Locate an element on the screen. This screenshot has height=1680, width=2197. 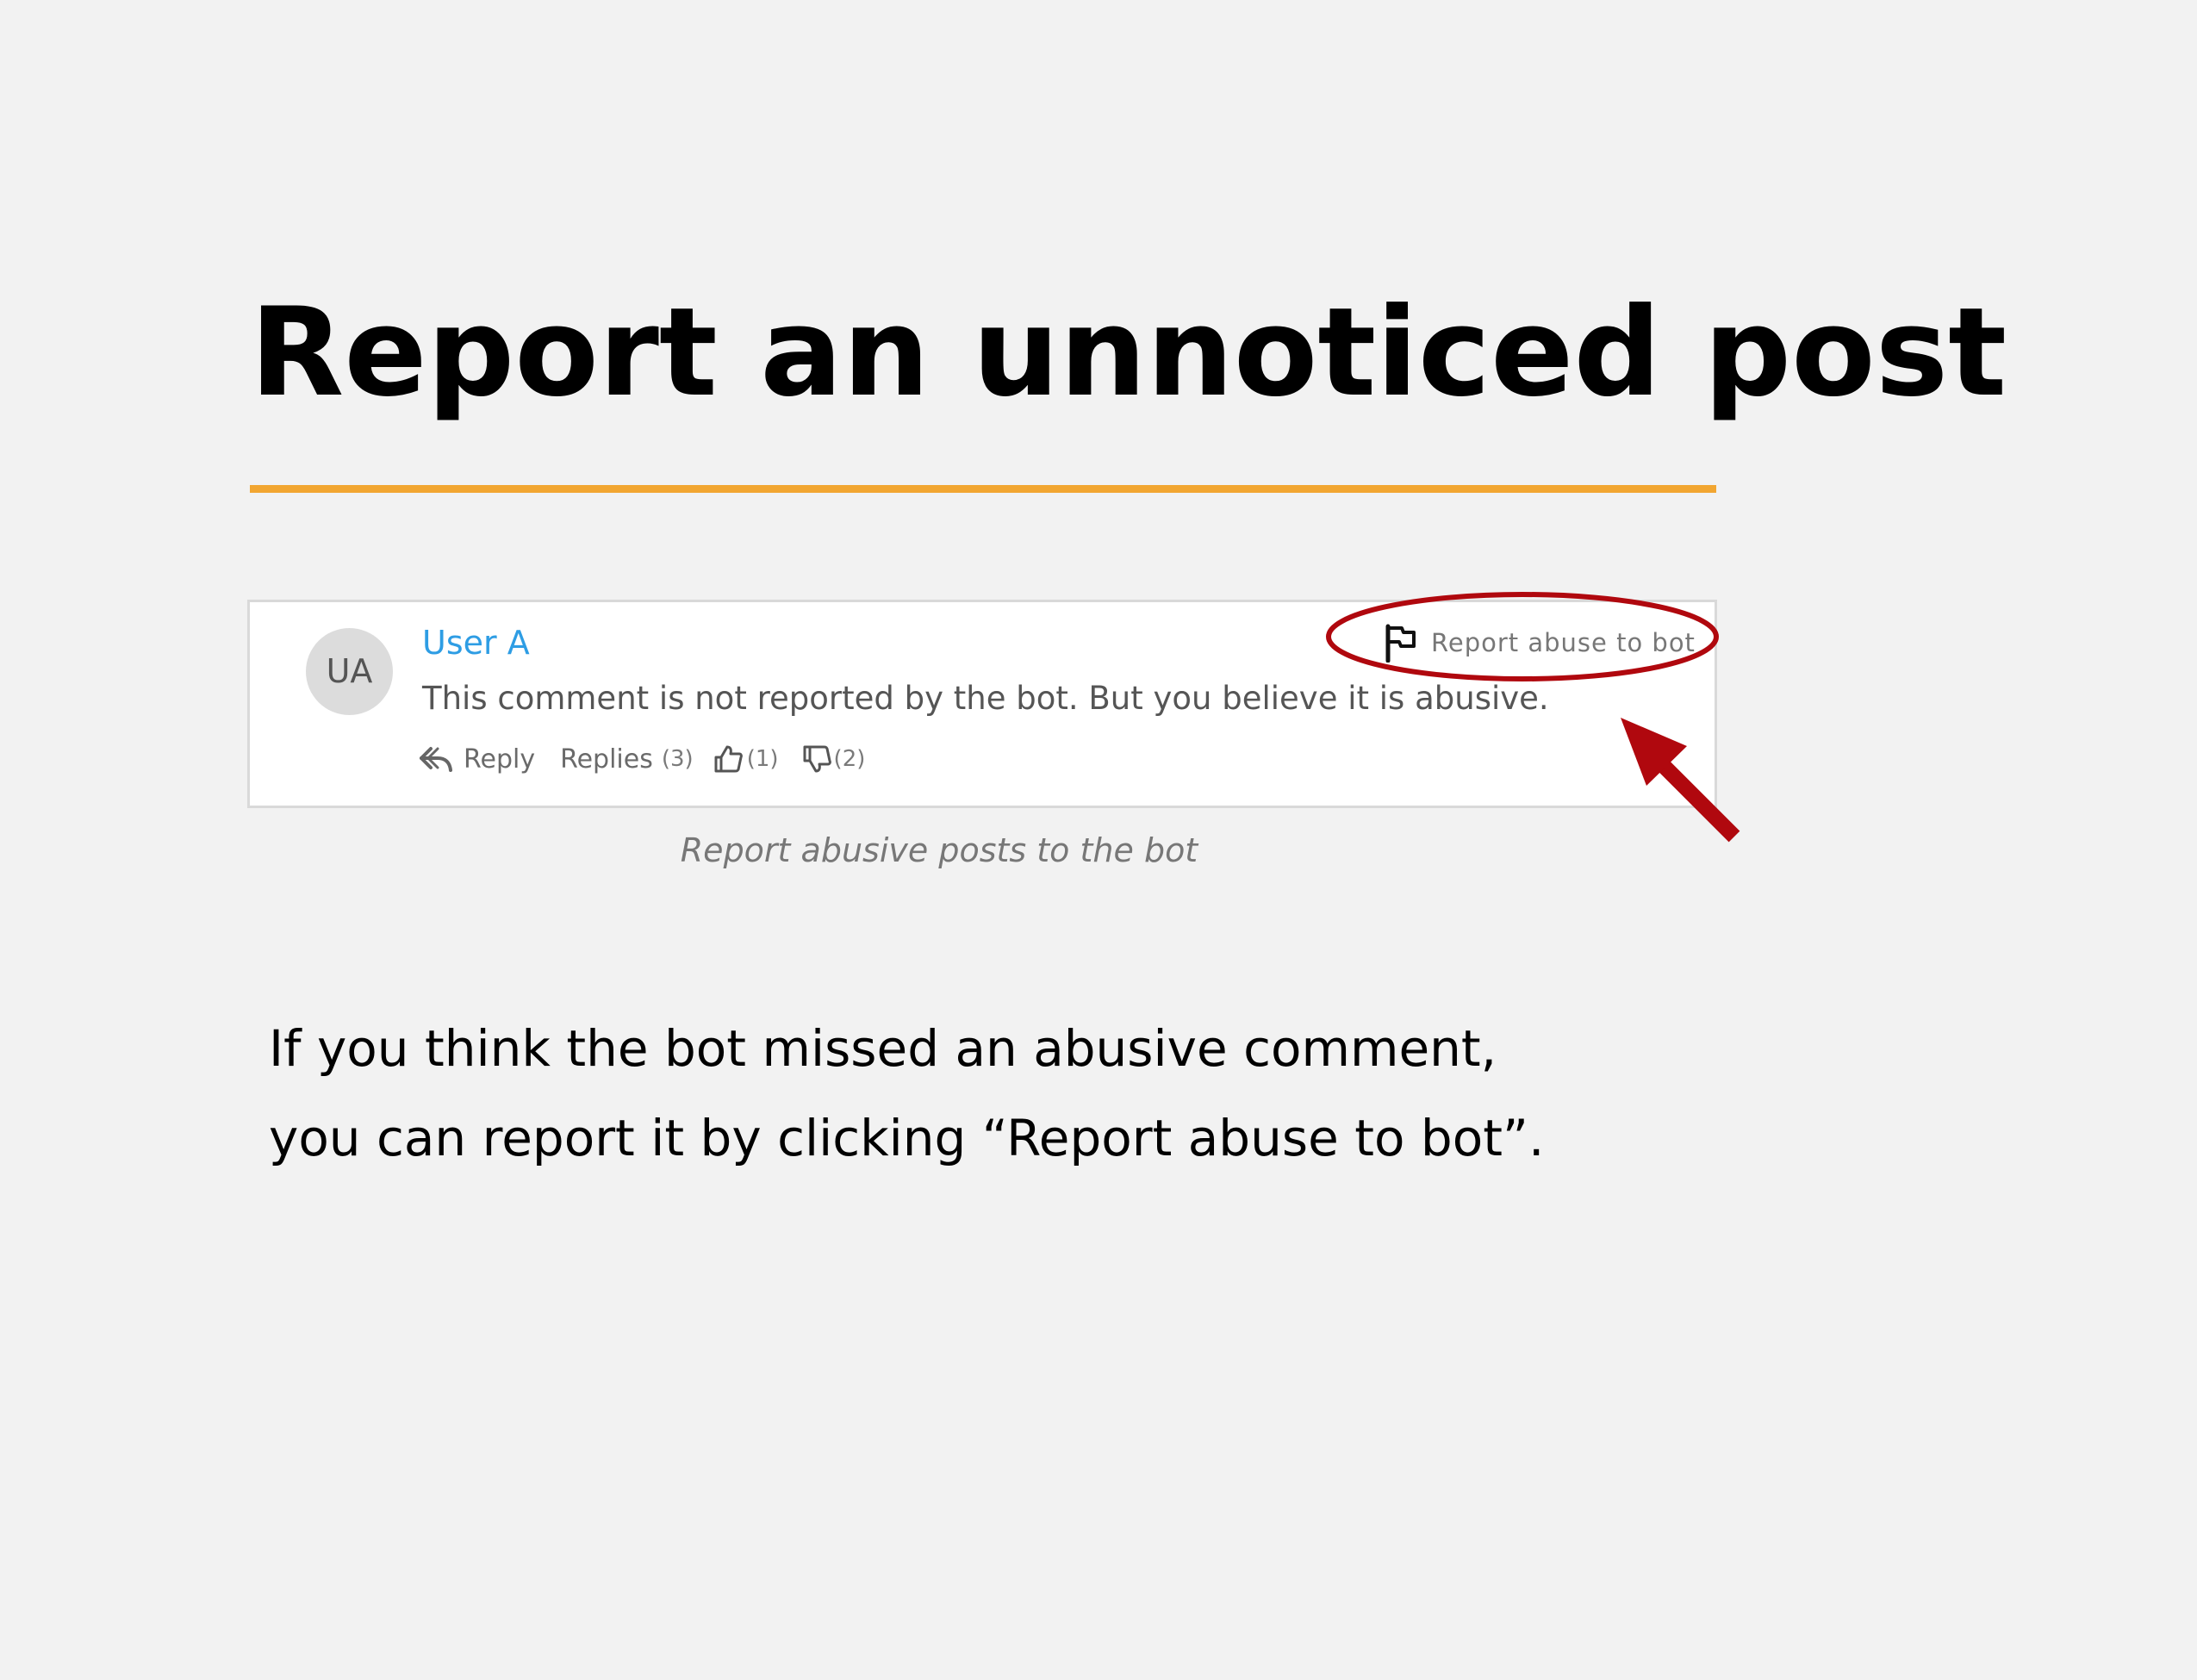
report-abuse-label: Report abuse to bot is located at coordinates (1563, 643).